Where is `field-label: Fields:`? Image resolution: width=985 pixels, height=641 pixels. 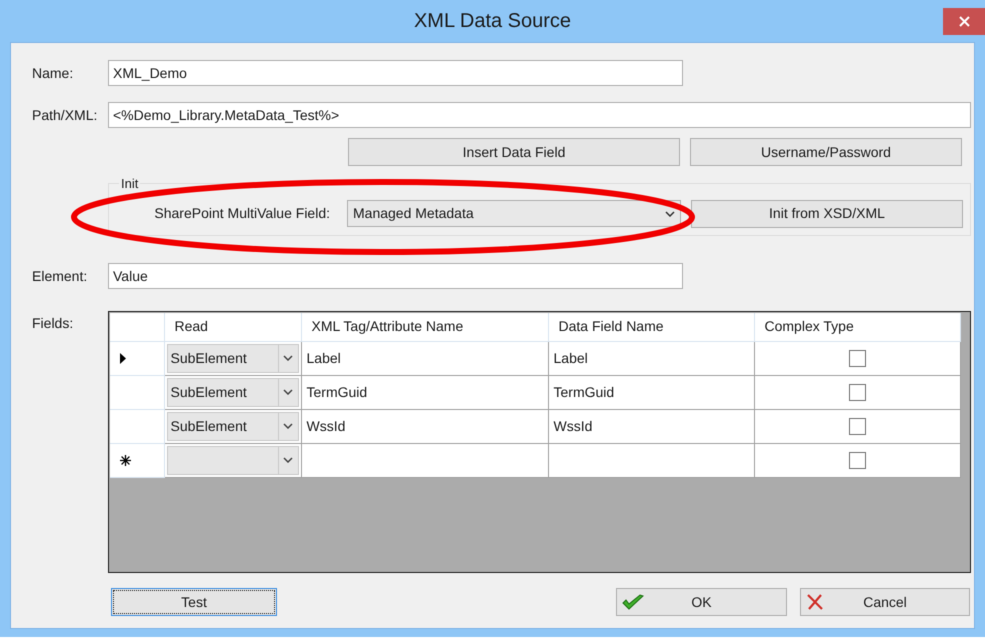
field-label: Fields: is located at coordinates (52, 323).